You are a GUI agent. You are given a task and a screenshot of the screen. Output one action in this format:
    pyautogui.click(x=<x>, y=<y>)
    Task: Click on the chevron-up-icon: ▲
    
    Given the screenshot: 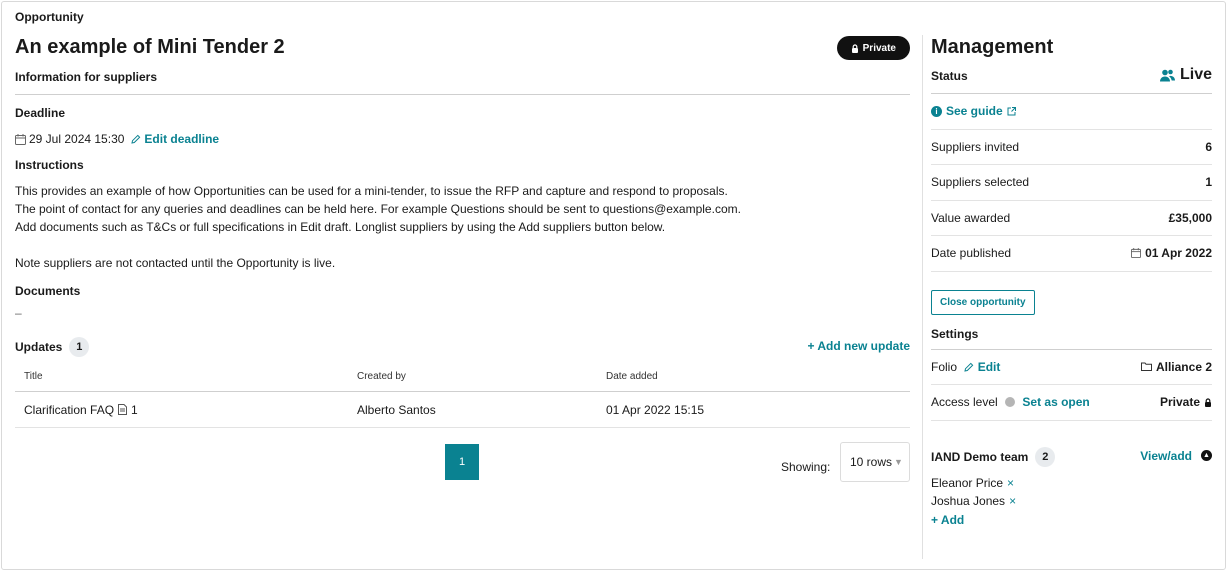 What is the action you would take?
    pyautogui.click(x=1206, y=455)
    